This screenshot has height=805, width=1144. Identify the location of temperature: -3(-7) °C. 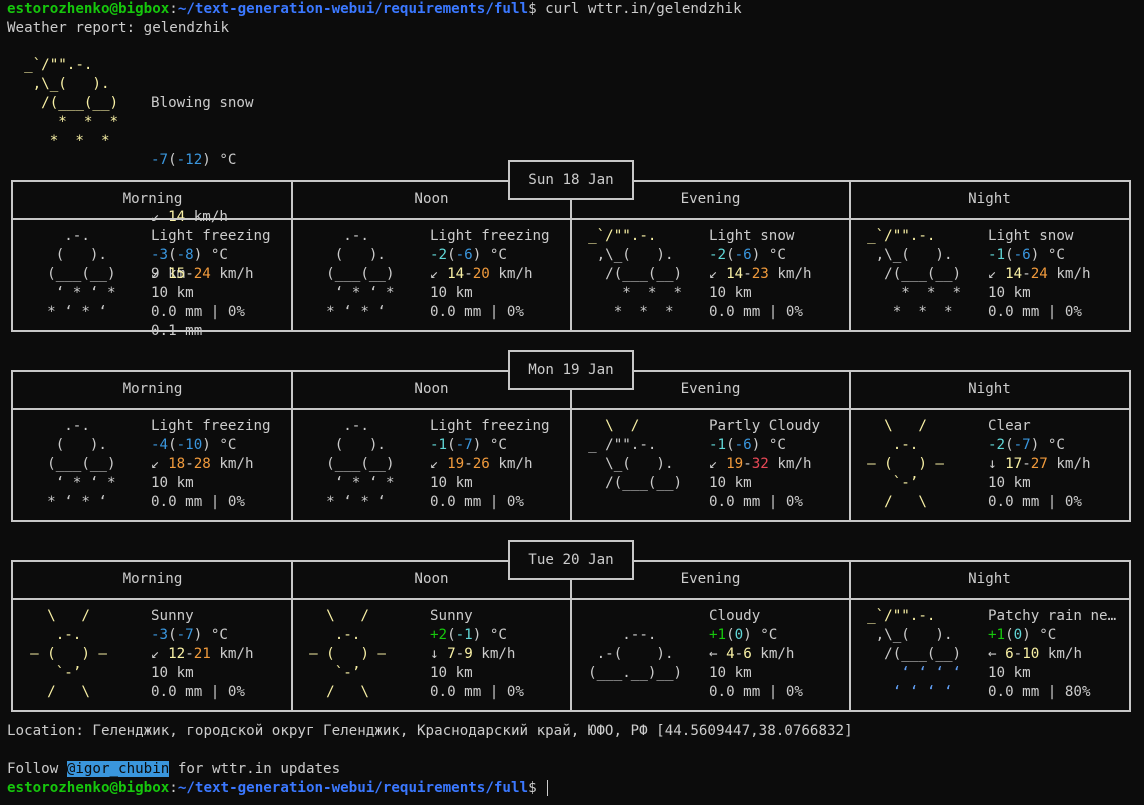
(189, 635).